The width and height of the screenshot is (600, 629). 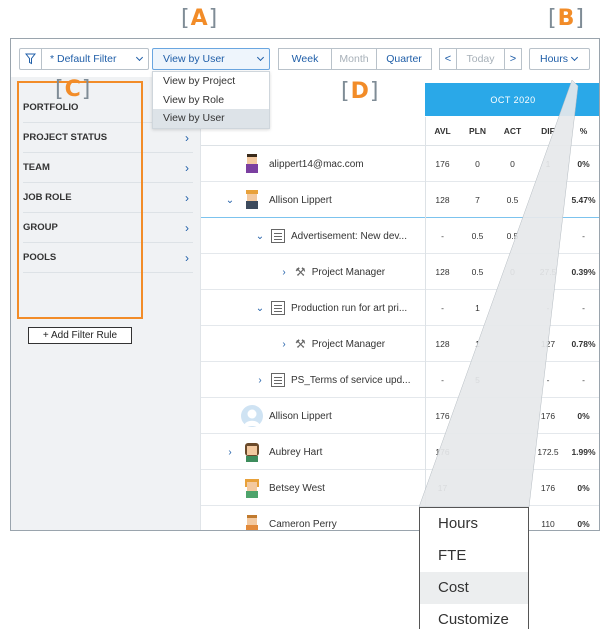 I want to click on column-header-pln: PLN, so click(x=477, y=131).